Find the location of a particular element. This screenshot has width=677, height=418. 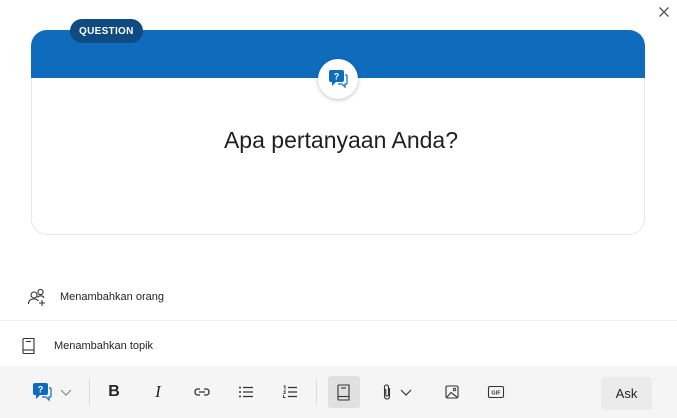

italic-button: I is located at coordinates (158, 392).